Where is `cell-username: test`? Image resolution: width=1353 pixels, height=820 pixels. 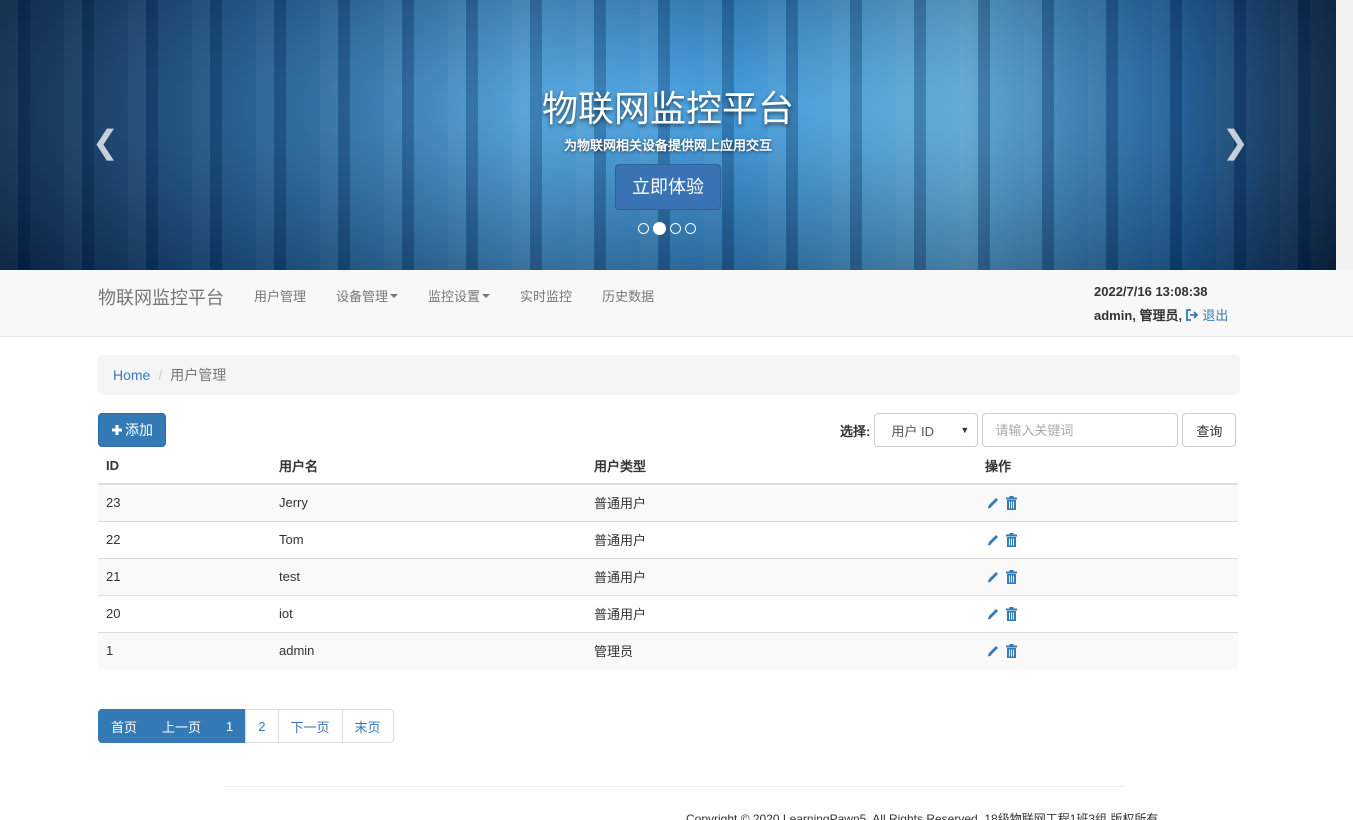 cell-username: test is located at coordinates (428, 576).